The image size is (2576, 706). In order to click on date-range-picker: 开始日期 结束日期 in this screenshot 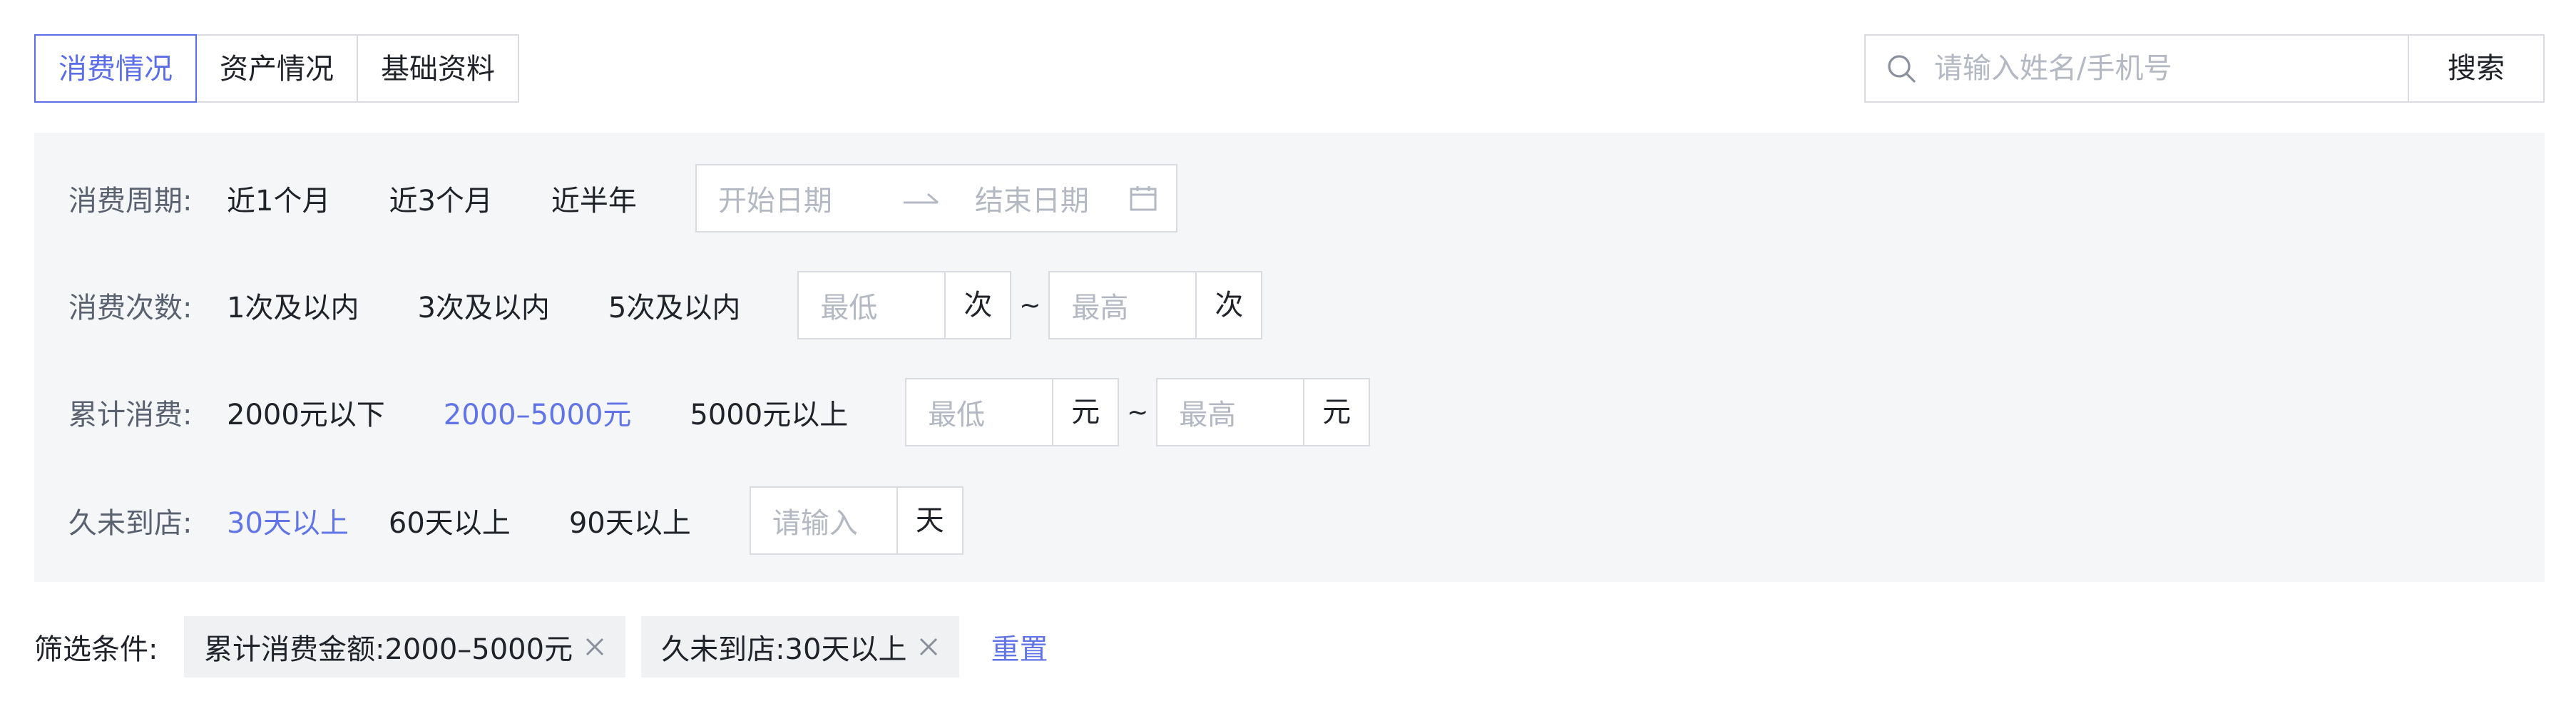, I will do `click(936, 198)`.